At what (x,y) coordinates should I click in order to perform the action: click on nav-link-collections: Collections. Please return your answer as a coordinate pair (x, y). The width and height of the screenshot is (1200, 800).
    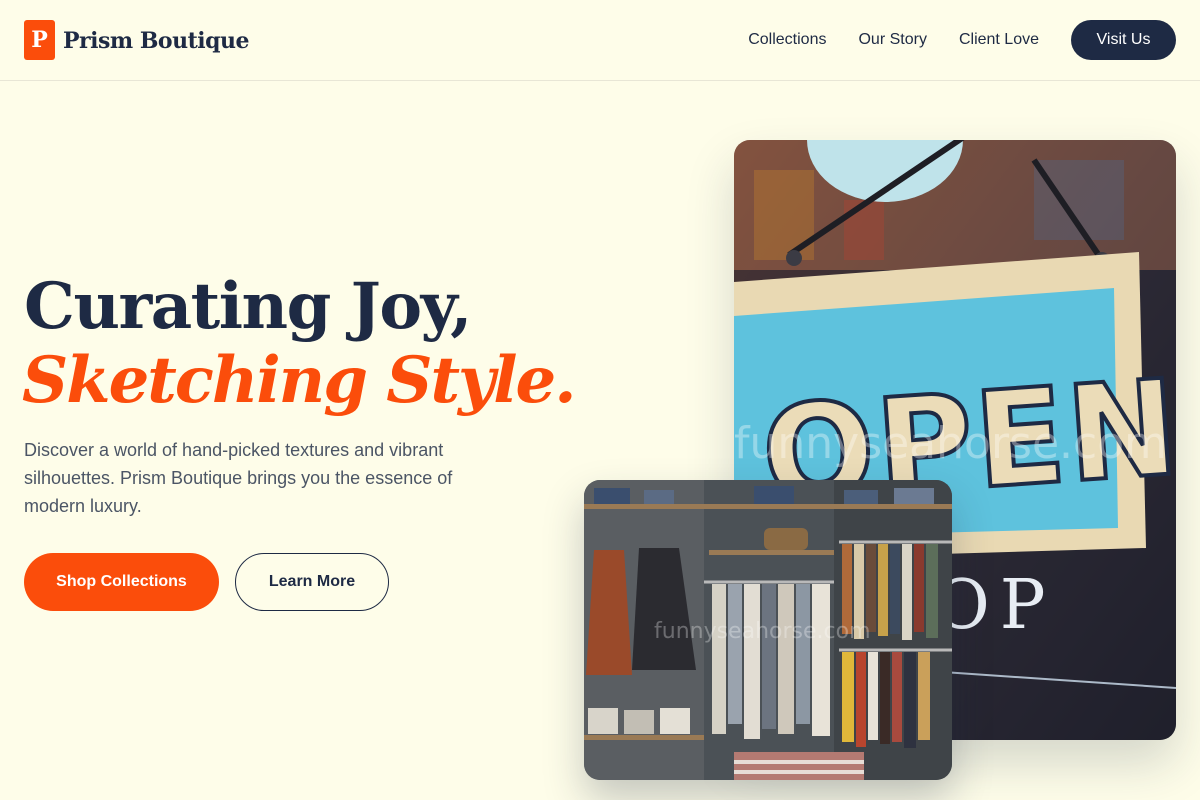
    Looking at the image, I should click on (787, 40).